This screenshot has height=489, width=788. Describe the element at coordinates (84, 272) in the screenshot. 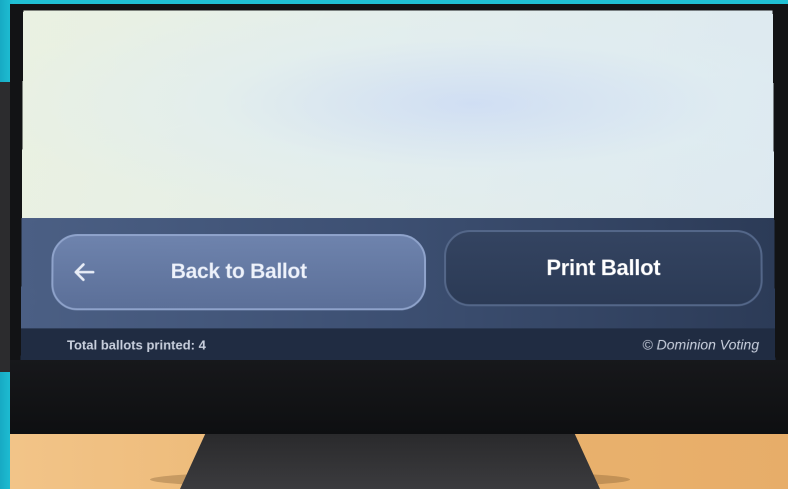

I see `arrow-left-icon` at that location.